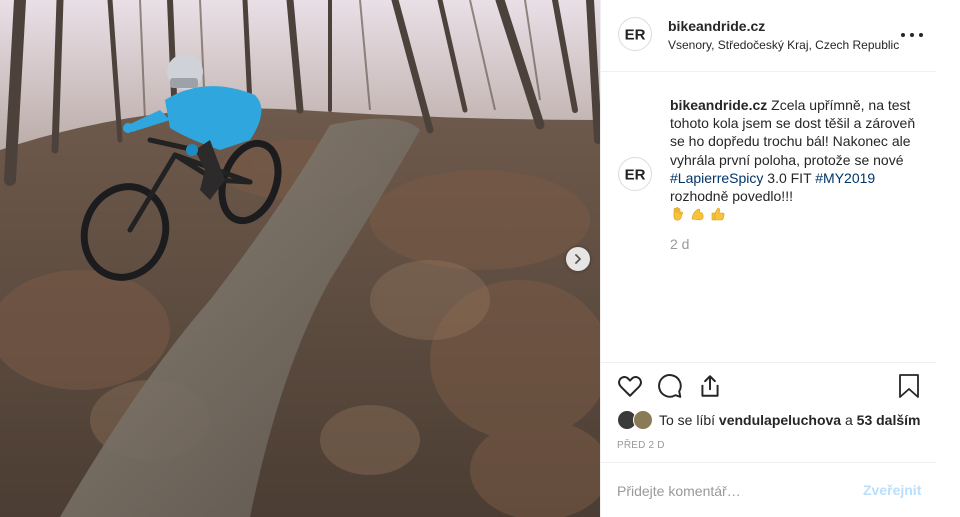 The height and width of the screenshot is (517, 960). Describe the element at coordinates (849, 420) in the screenshot. I see `likes-conjunction: a` at that location.